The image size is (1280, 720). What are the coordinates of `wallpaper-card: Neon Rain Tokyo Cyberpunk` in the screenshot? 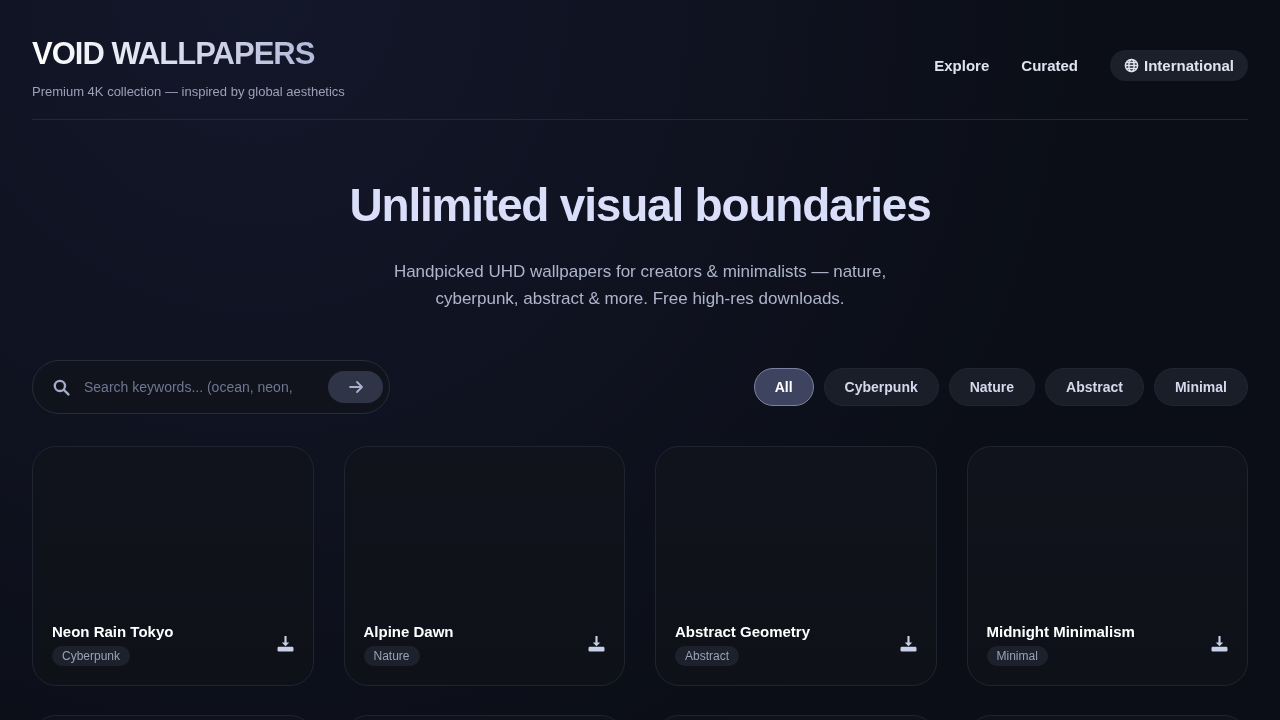 It's located at (173, 566).